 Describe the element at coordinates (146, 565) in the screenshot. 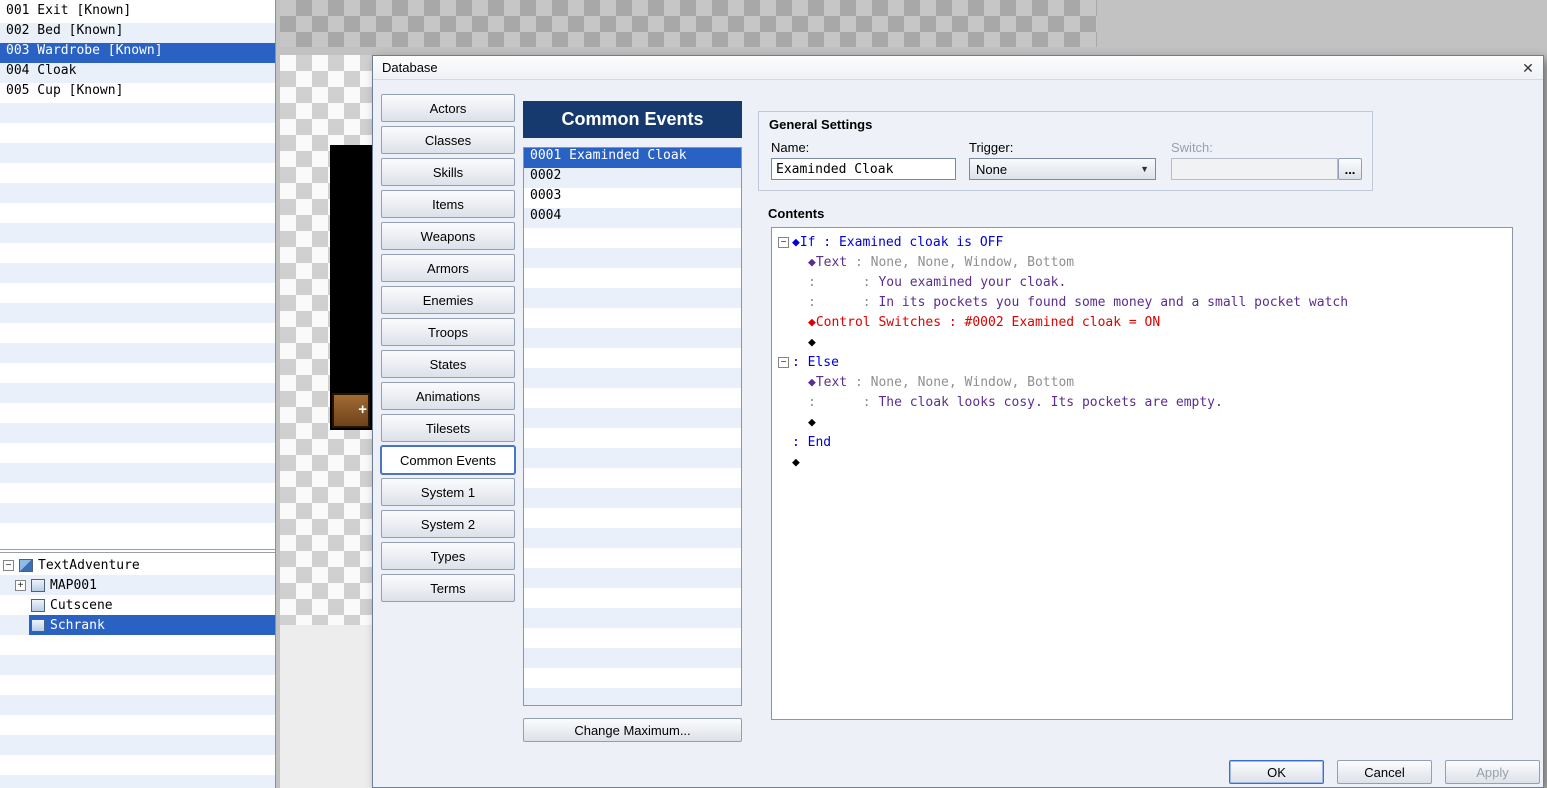

I see `tree-item-row: TextAdventure` at that location.